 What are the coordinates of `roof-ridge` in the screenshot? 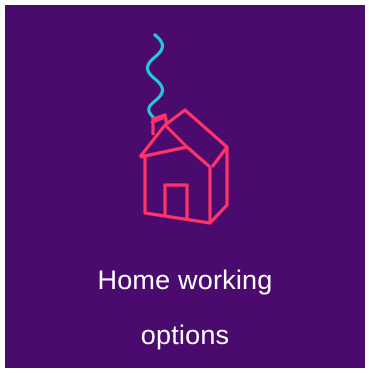 It's located at (175, 157).